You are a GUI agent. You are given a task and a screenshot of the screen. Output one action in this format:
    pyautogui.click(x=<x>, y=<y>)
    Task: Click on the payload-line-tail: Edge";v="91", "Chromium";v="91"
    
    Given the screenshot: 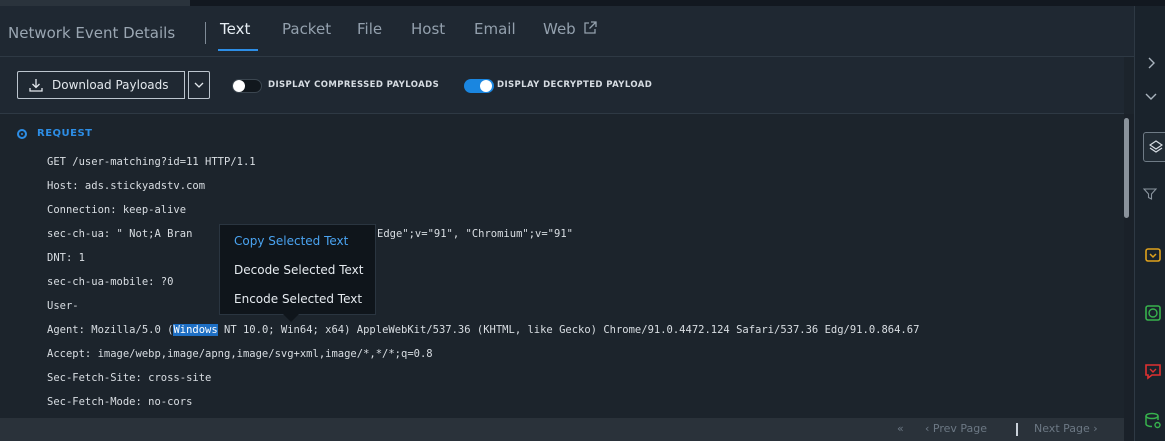 What is the action you would take?
    pyautogui.click(x=475, y=234)
    